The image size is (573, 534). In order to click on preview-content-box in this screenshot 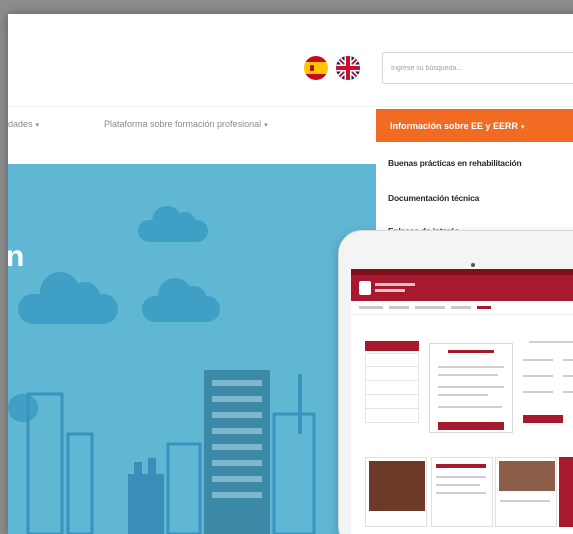, I will do `click(471, 388)`.